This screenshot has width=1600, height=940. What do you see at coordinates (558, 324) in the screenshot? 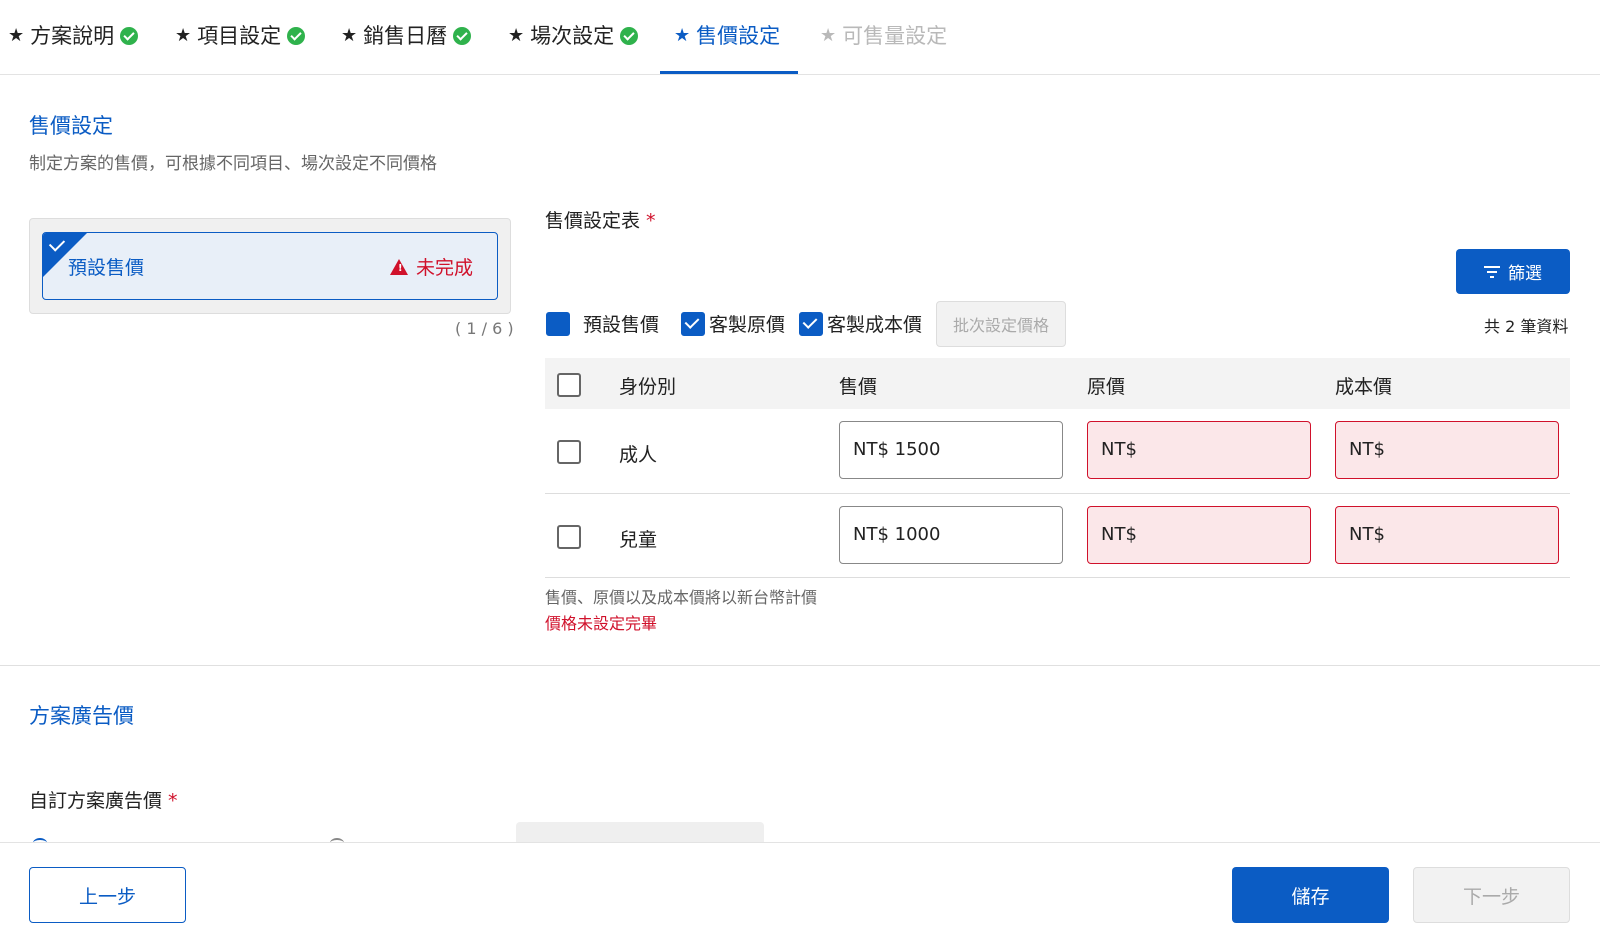
I see `default-price-checkbox` at bounding box center [558, 324].